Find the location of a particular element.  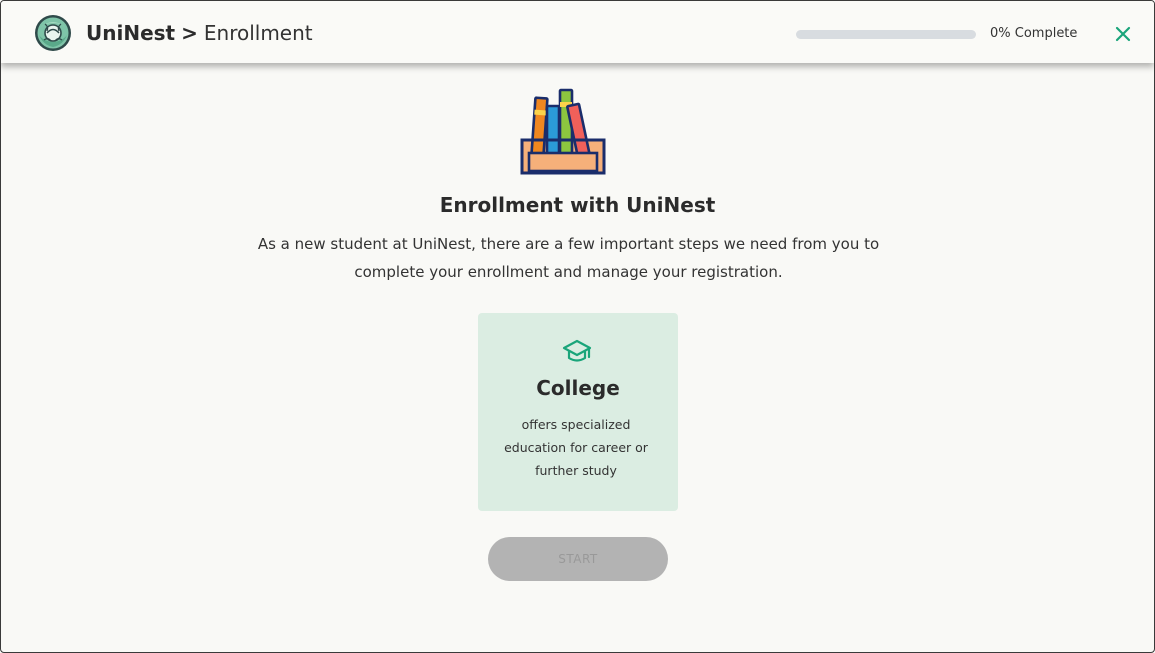

cabbage-logo-icon is located at coordinates (53, 33).